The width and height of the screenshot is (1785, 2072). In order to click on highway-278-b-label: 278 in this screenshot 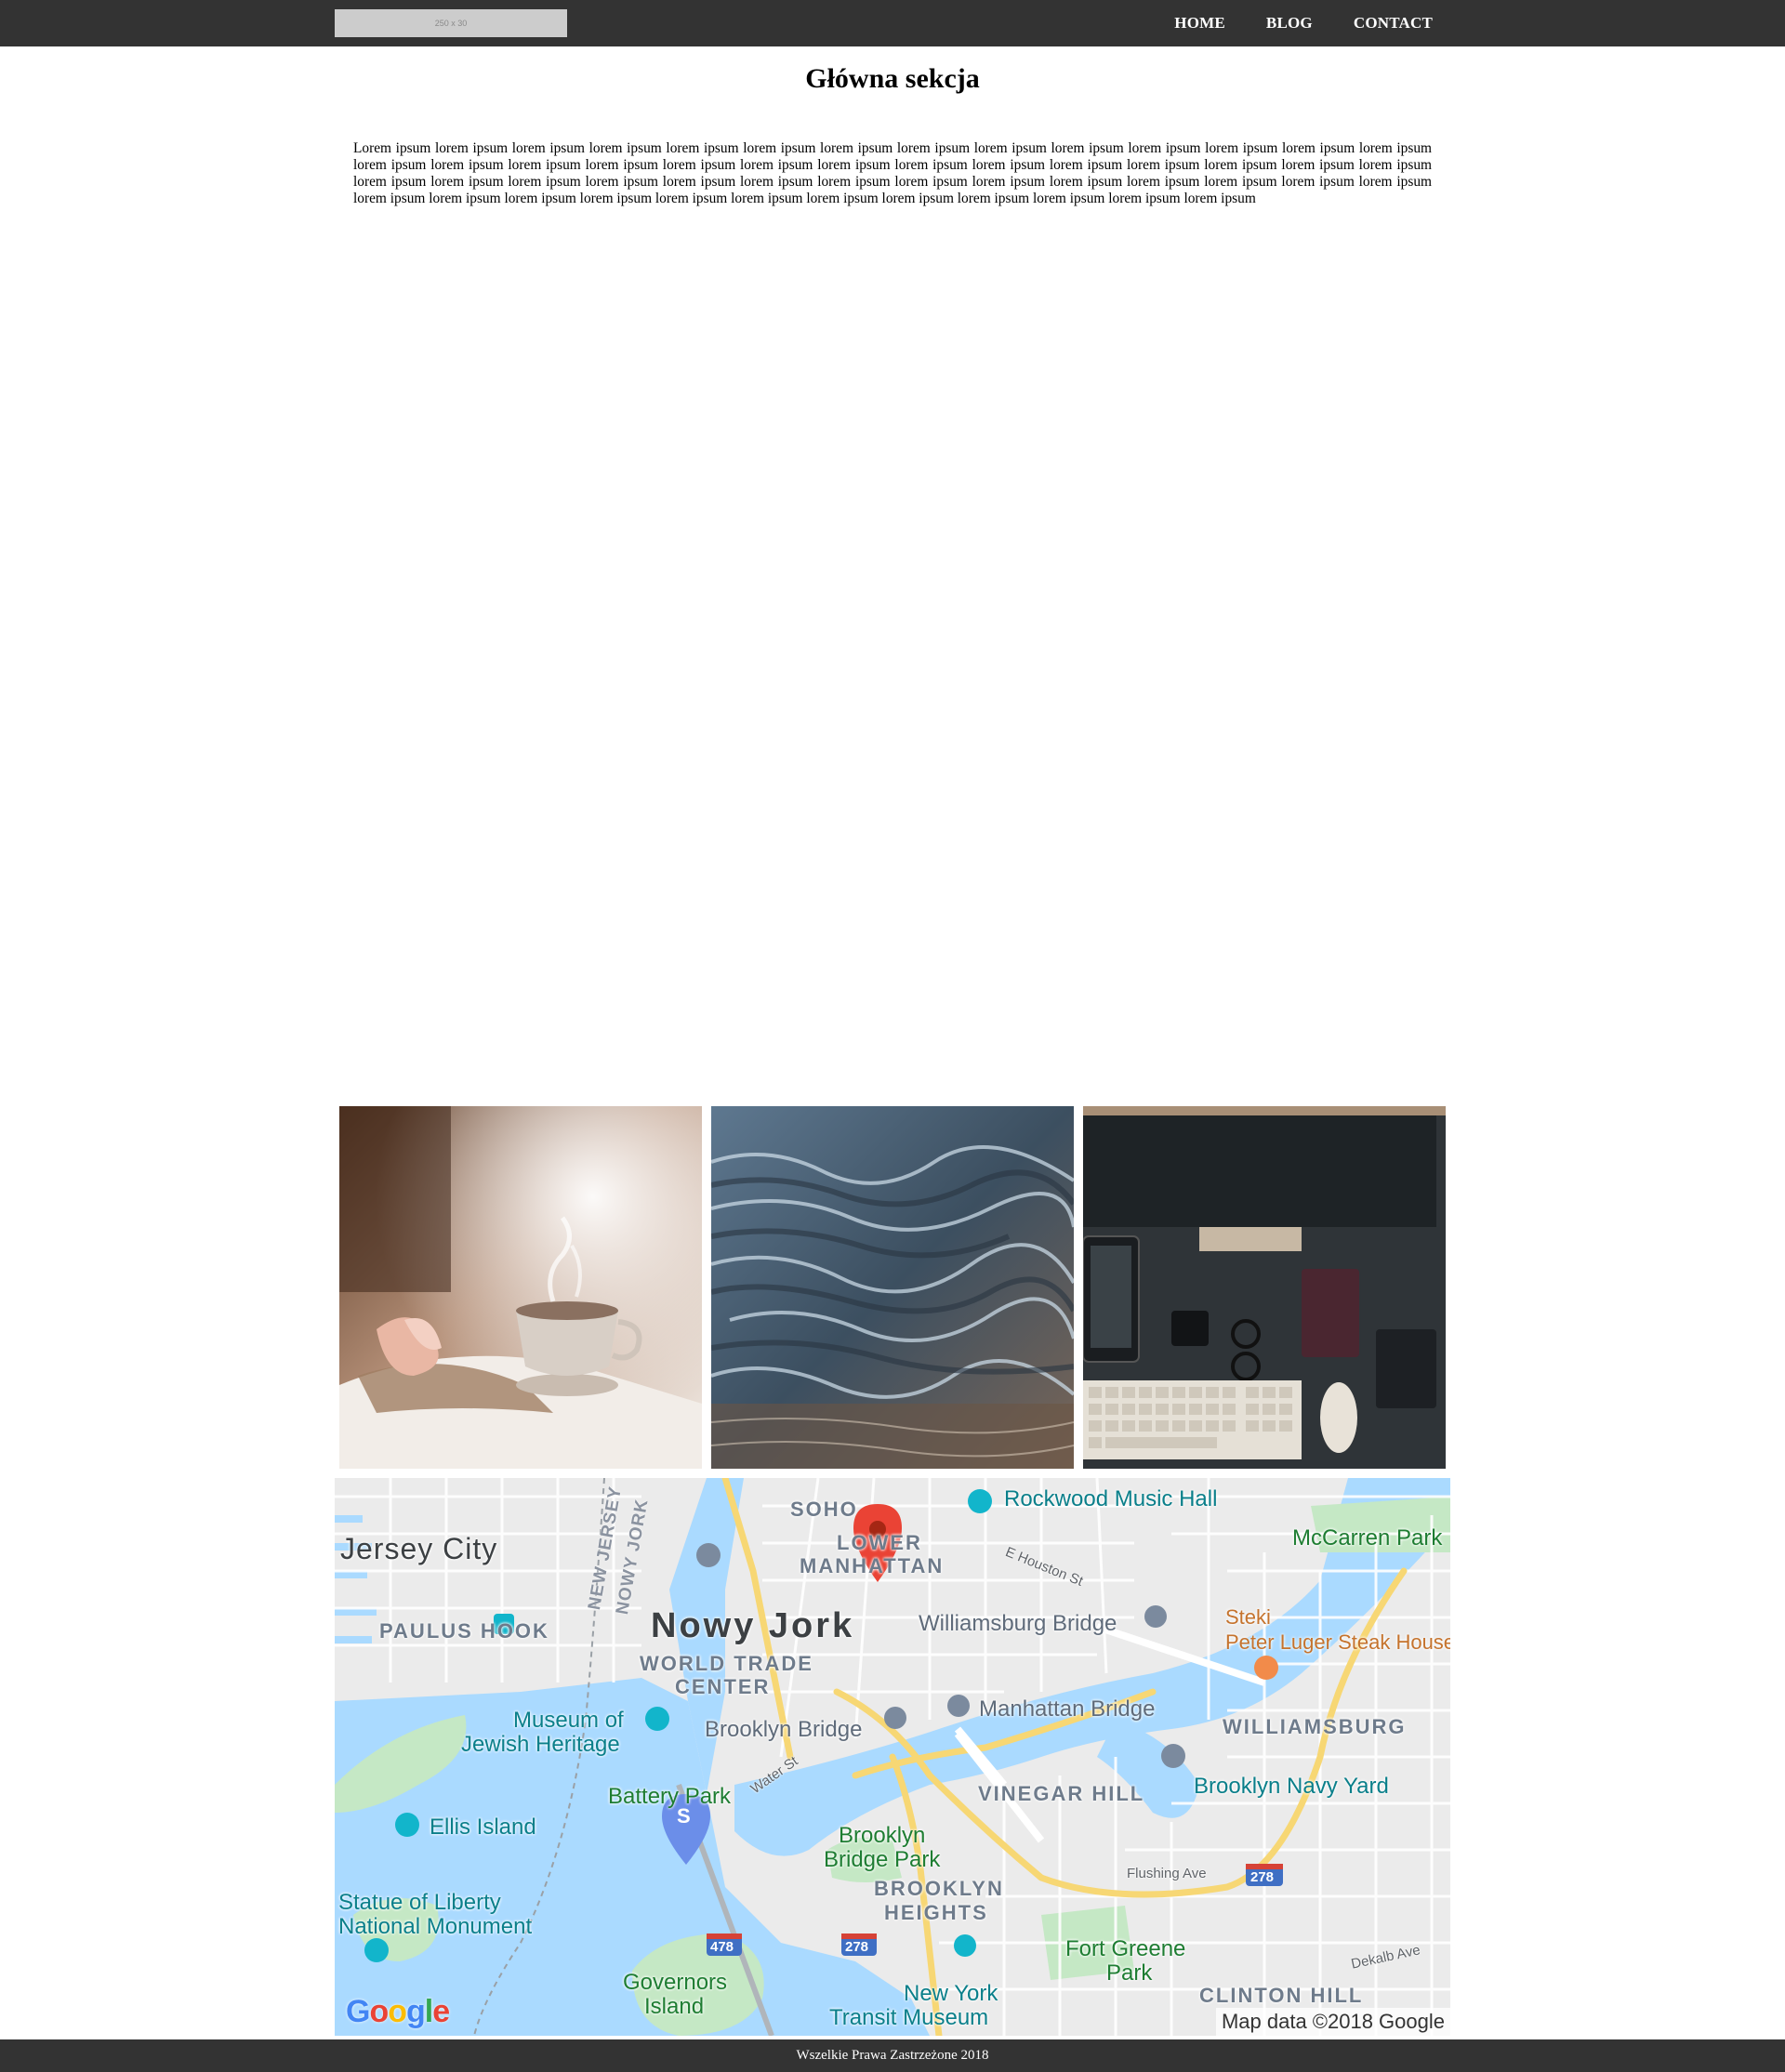, I will do `click(1262, 1877)`.